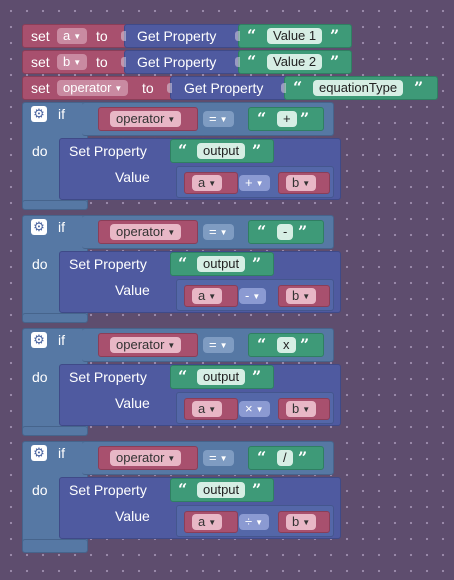 The width and height of the screenshot is (454, 580). Describe the element at coordinates (254, 409) in the screenshot. I see `math-operator-dropdown: × ▼` at that location.